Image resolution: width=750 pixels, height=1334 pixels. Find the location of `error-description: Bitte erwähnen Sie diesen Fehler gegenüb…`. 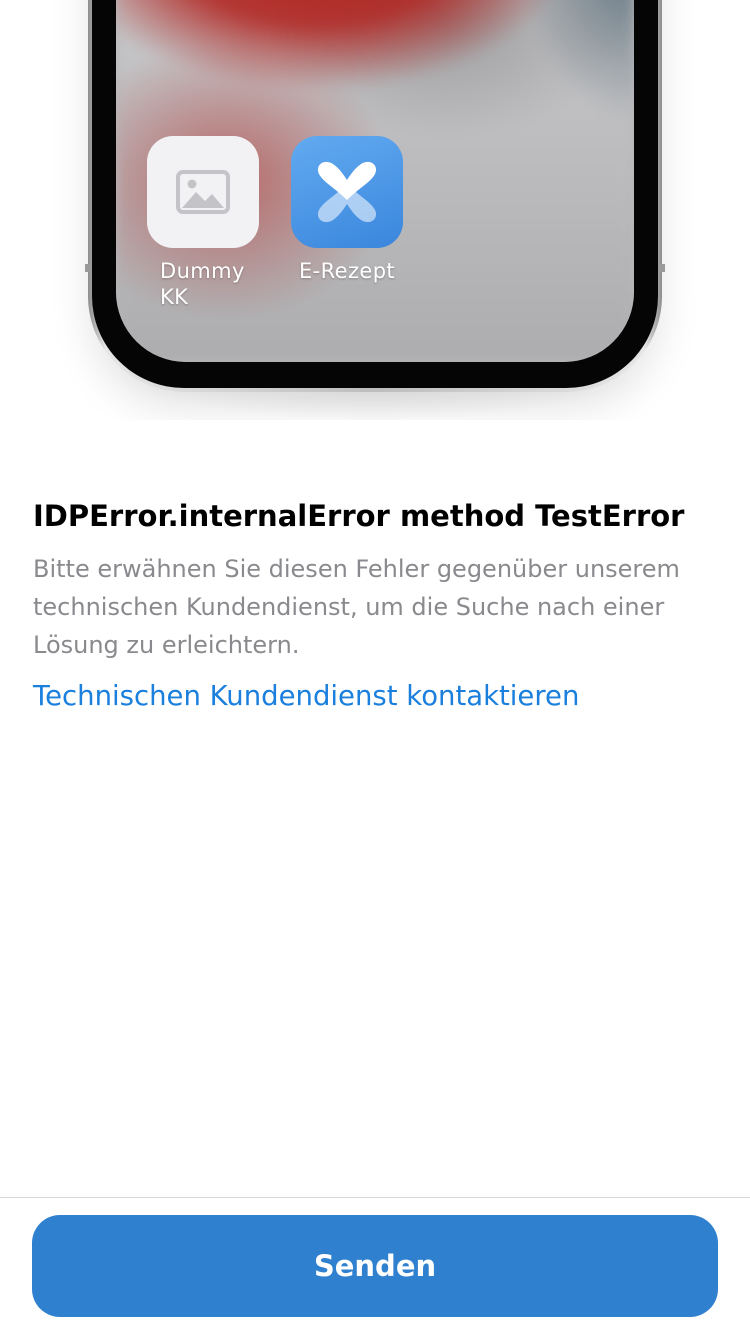

error-description: Bitte erwähnen Sie diesen Fehler gegenüb… is located at coordinates (356, 607).